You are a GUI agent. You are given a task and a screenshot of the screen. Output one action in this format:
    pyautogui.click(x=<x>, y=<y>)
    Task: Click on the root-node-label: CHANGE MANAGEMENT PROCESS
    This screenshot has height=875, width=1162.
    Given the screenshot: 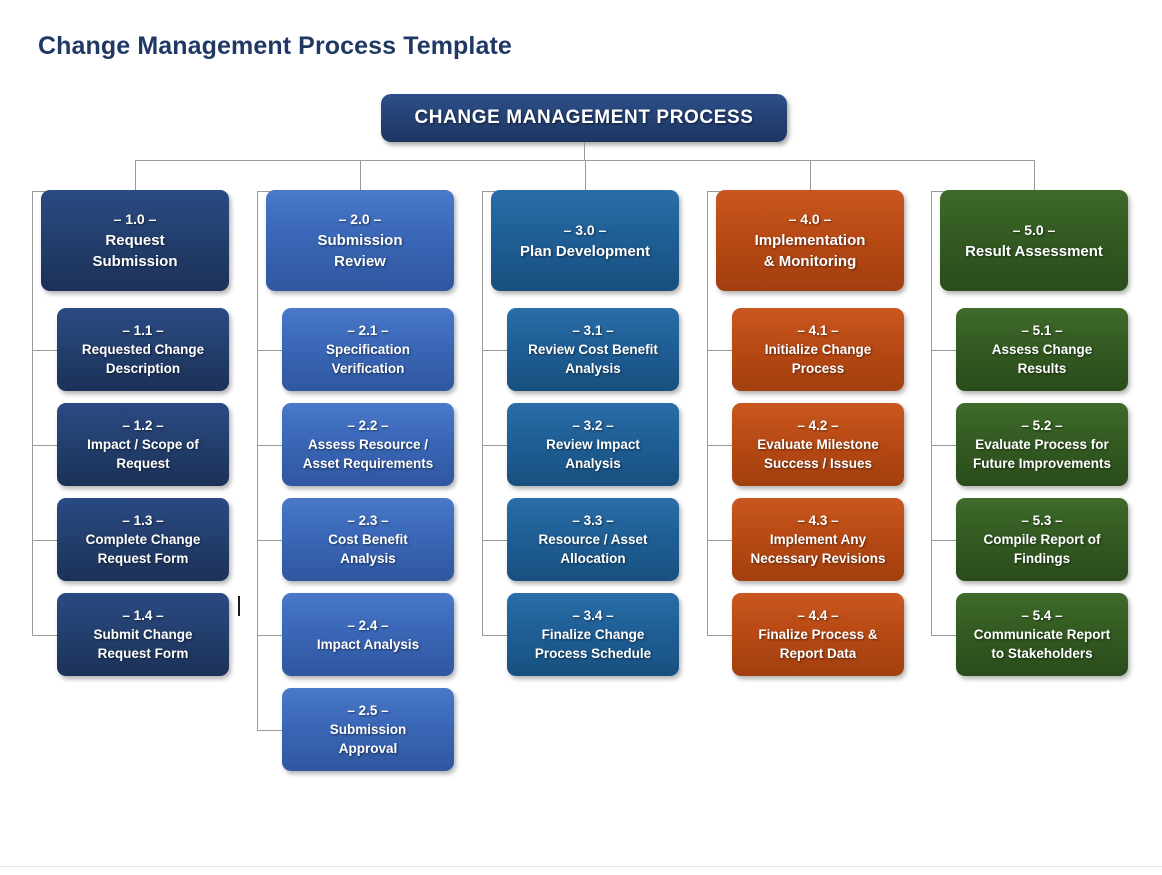 What is the action you would take?
    pyautogui.click(x=584, y=117)
    